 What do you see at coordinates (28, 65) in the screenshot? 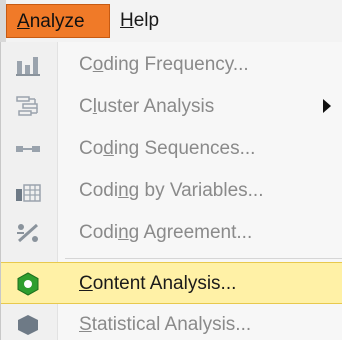
I see `bar-chart-icon` at bounding box center [28, 65].